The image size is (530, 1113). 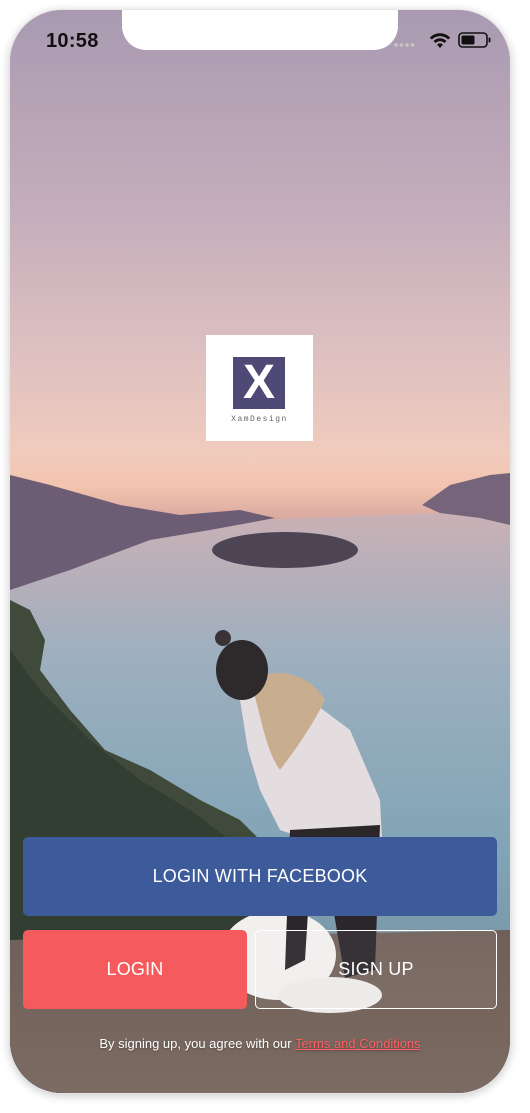 I want to click on app-logo: X XamDesign, so click(x=259, y=388).